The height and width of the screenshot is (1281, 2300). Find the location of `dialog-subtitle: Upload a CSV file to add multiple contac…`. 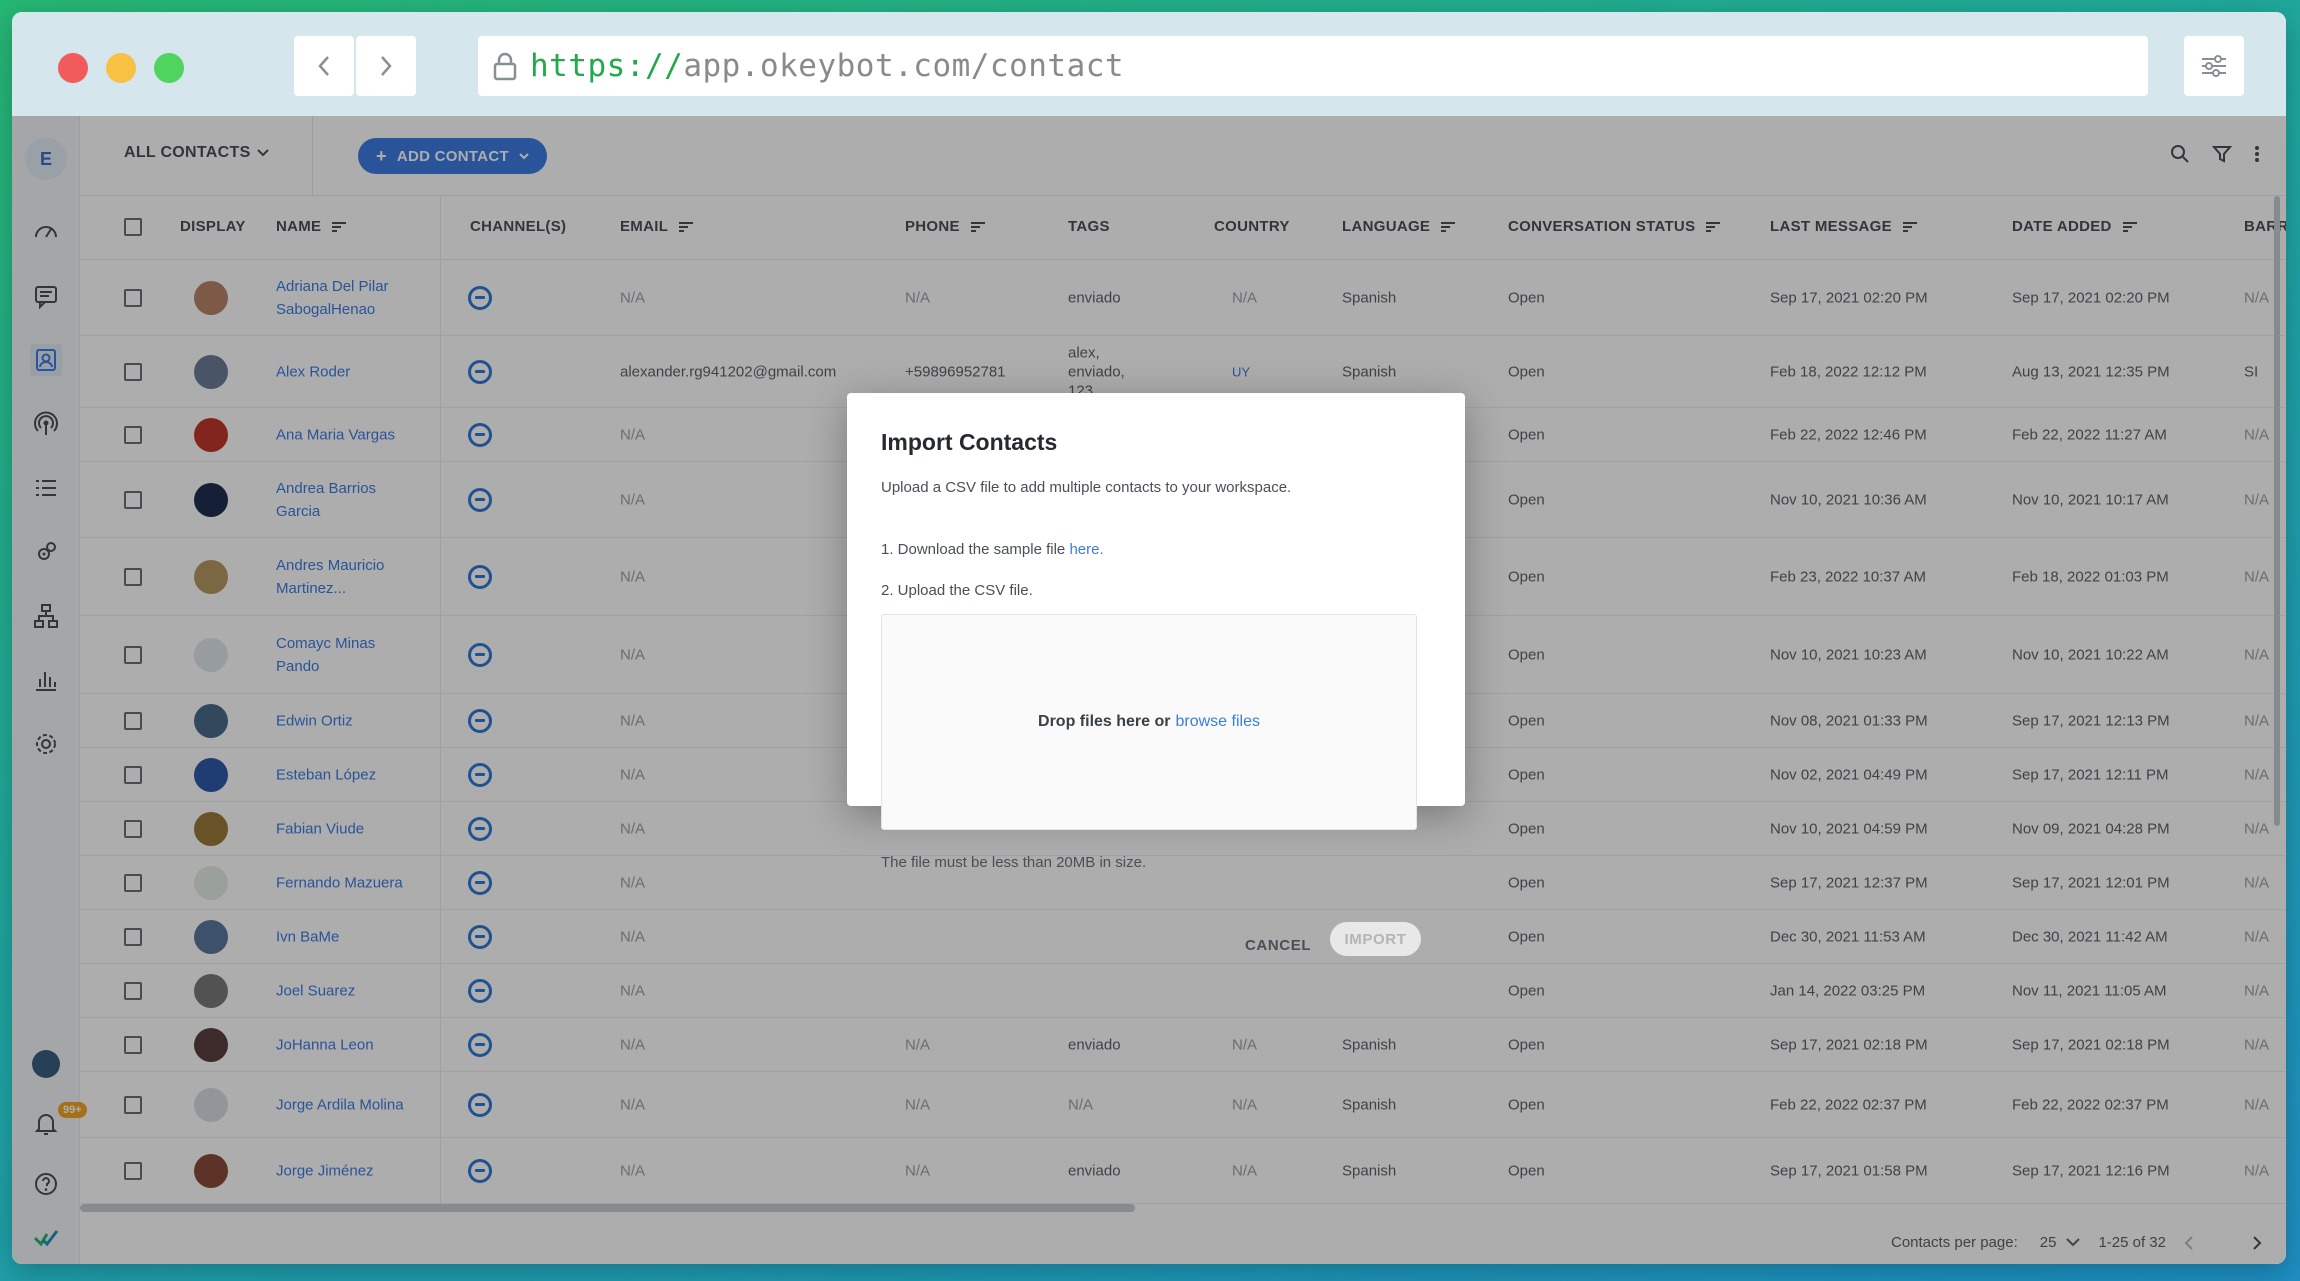

dialog-subtitle: Upload a CSV file to add multiple contac… is located at coordinates (1086, 487).